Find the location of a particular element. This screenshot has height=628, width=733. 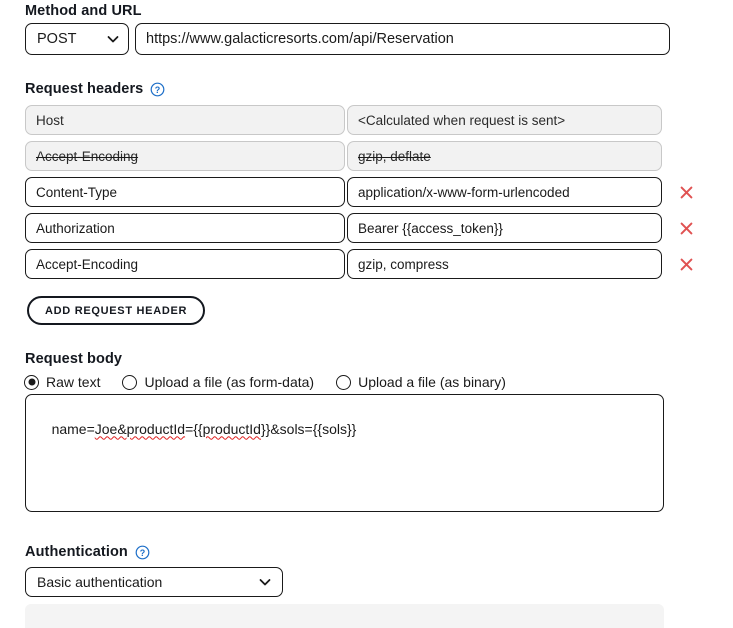

body-type-radio-label: Upload a file (as form-data) is located at coordinates (229, 382).